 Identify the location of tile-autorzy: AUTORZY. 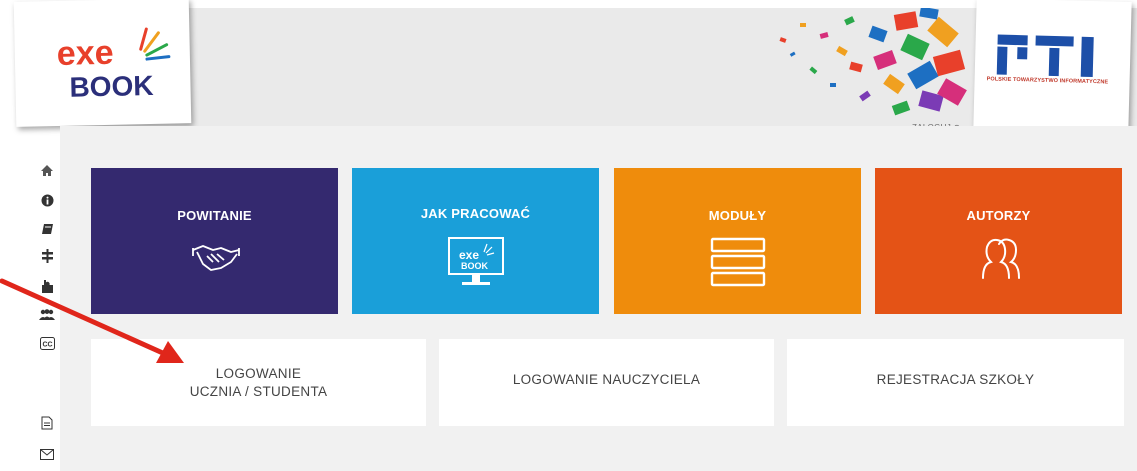
(998, 241).